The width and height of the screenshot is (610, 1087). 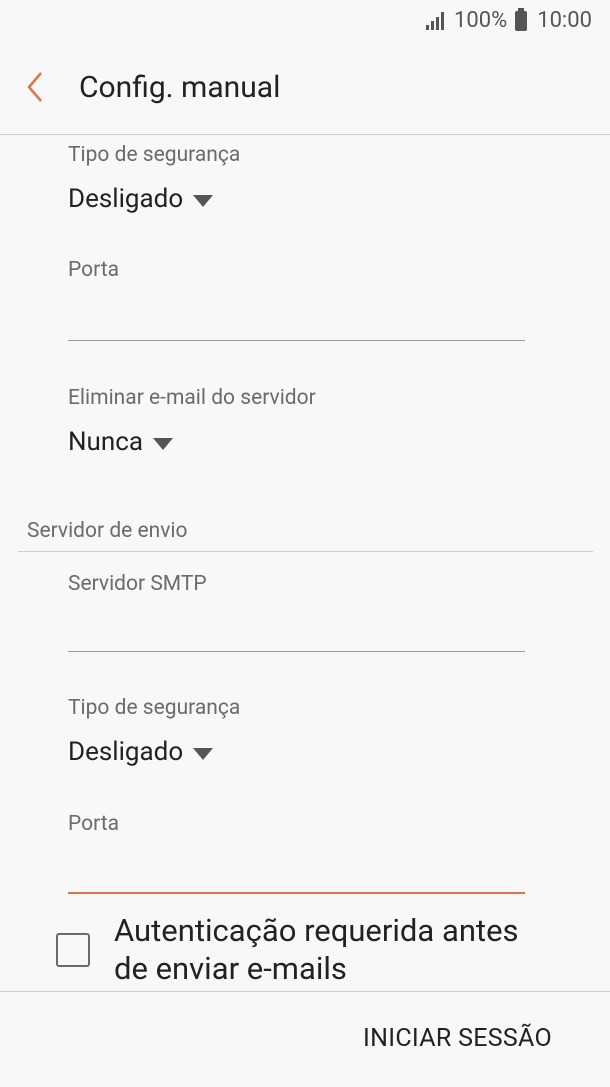 I want to click on outgoing-section-title: Servidor de envio, so click(x=107, y=531).